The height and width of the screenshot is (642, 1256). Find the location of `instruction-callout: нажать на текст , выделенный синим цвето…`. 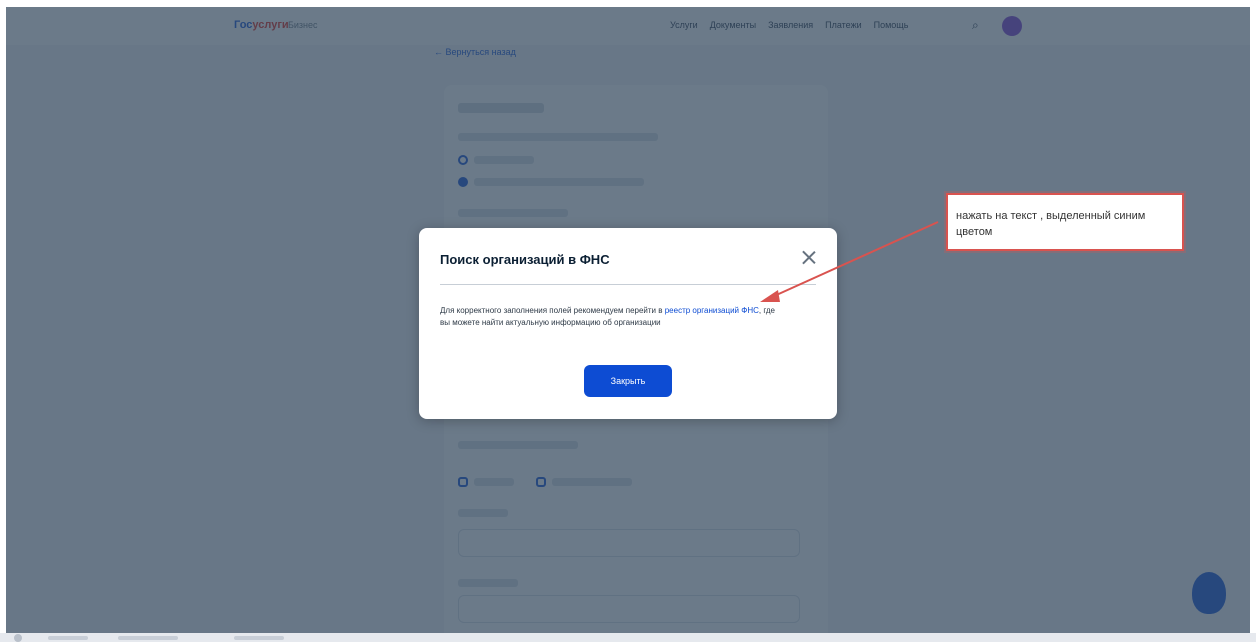

instruction-callout: нажать на текст , выделенный синим цвето… is located at coordinates (1065, 222).